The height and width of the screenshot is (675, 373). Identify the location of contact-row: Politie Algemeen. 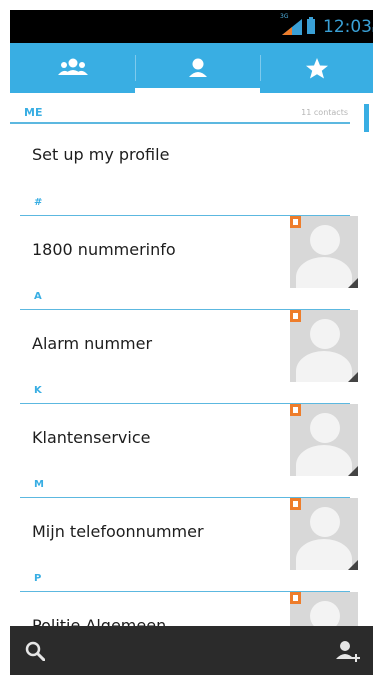
(189, 608).